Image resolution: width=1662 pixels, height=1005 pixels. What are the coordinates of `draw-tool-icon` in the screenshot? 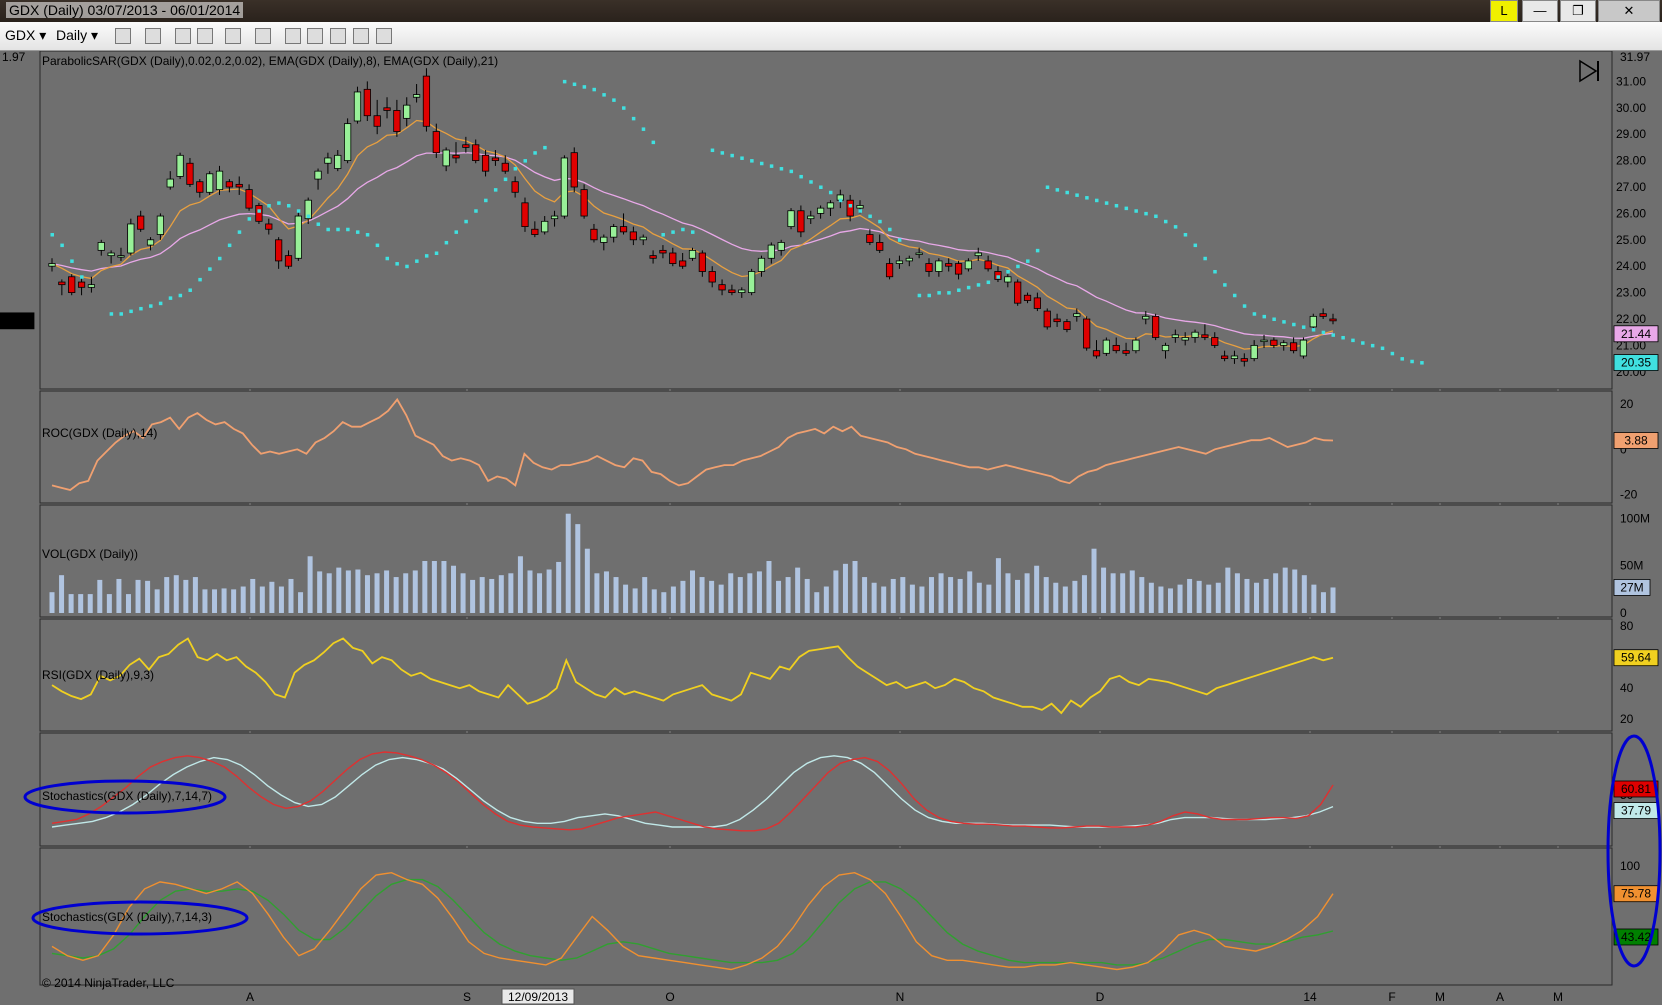 It's located at (153, 36).